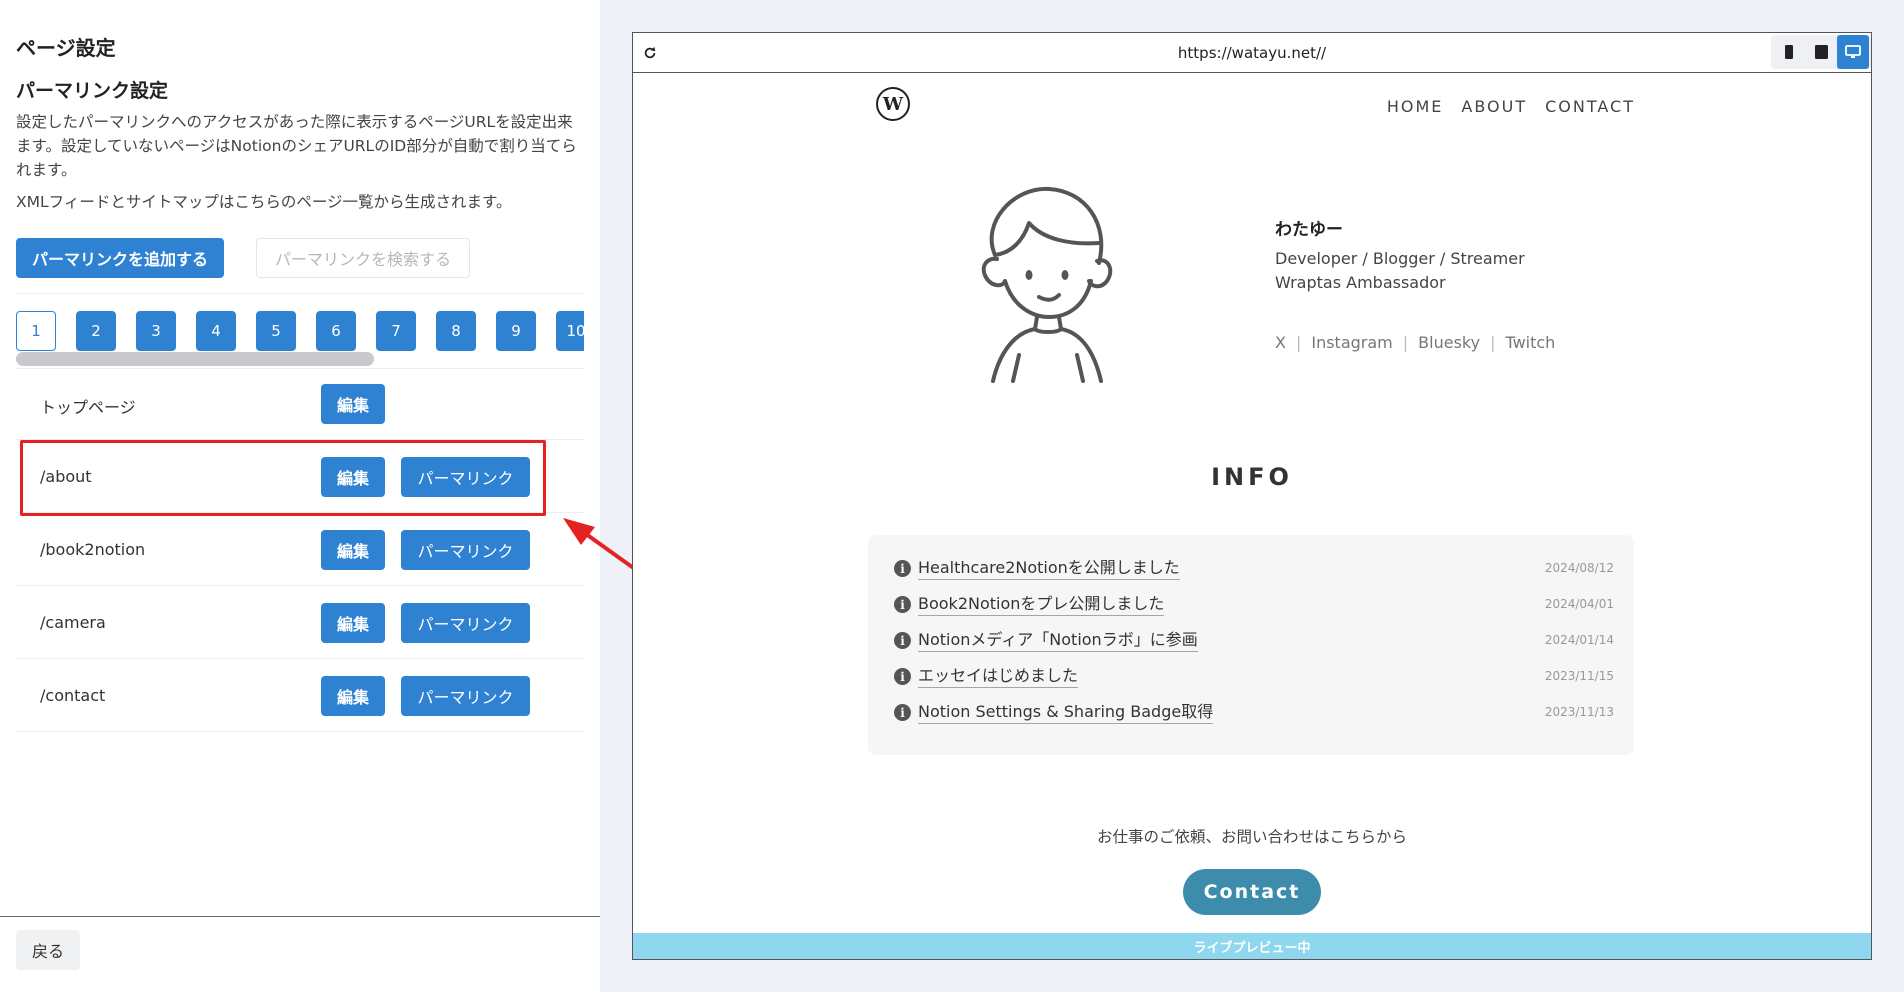 The width and height of the screenshot is (1904, 992). Describe the element at coordinates (1579, 676) in the screenshot. I see `info-date: 2023/11/15` at that location.